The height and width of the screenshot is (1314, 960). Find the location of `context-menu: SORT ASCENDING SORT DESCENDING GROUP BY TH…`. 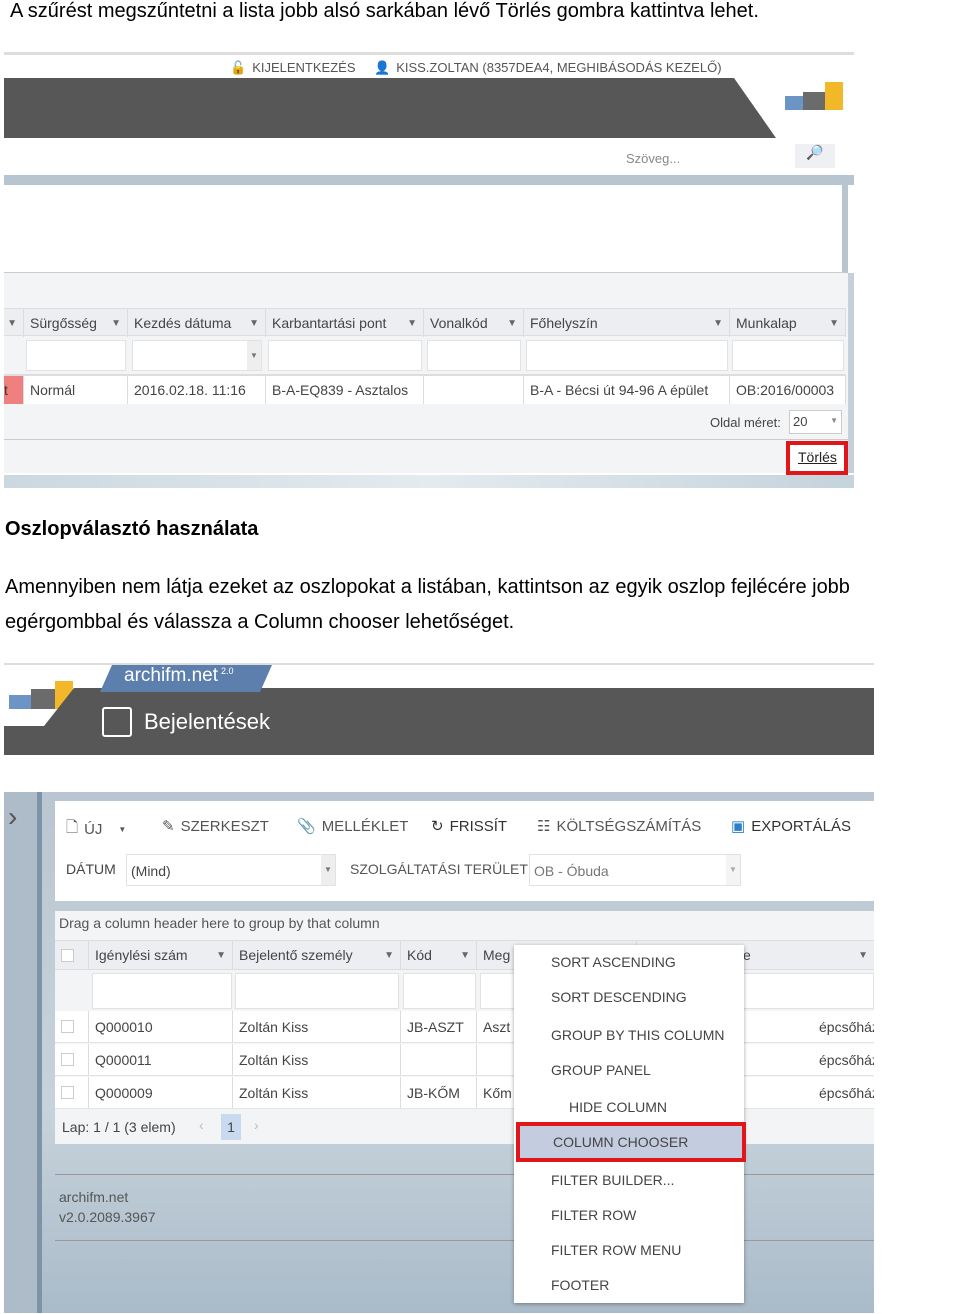

context-menu: SORT ASCENDING SORT DESCENDING GROUP BY TH… is located at coordinates (630, 1124).